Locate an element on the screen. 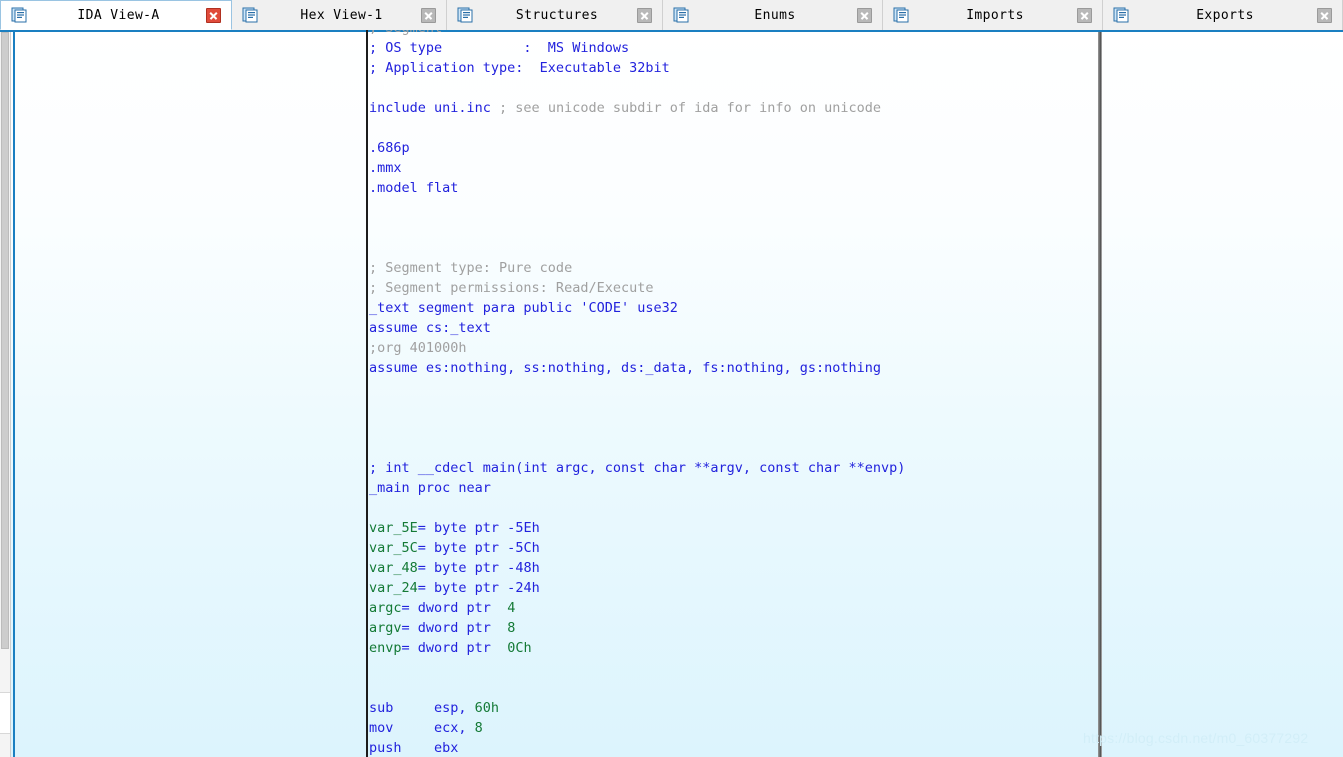 This screenshot has width=1343, height=757. code-token: 60h is located at coordinates (487, 708).